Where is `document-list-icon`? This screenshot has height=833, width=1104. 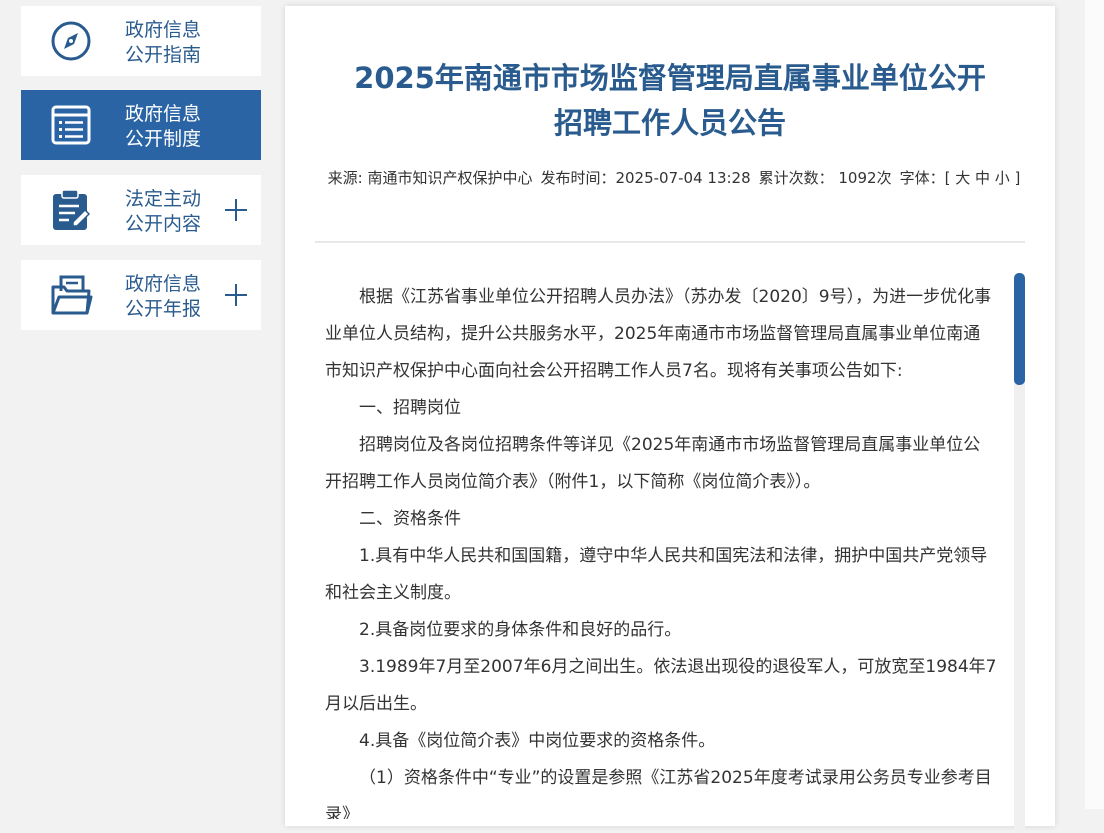 document-list-icon is located at coordinates (71, 125).